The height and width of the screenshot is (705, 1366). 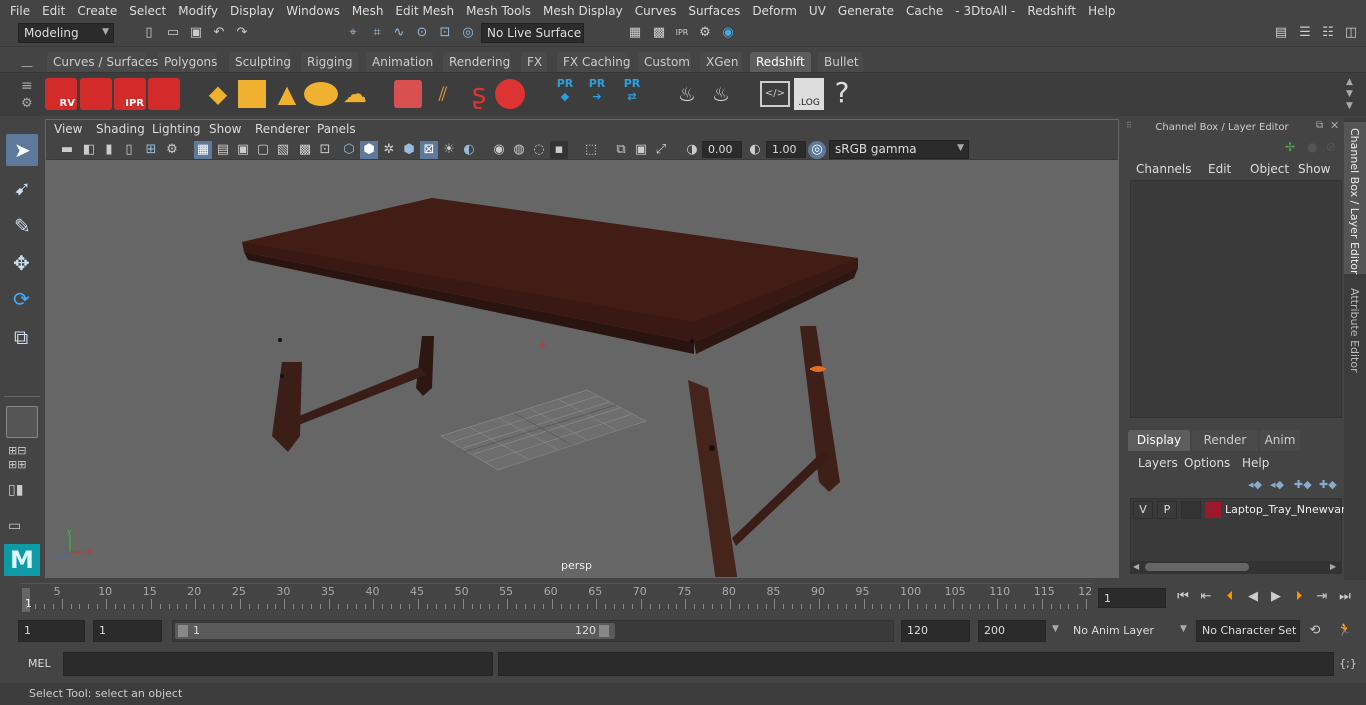 What do you see at coordinates (1122, 631) in the screenshot?
I see `anim-layer-dropdown: No Anim Layer` at bounding box center [1122, 631].